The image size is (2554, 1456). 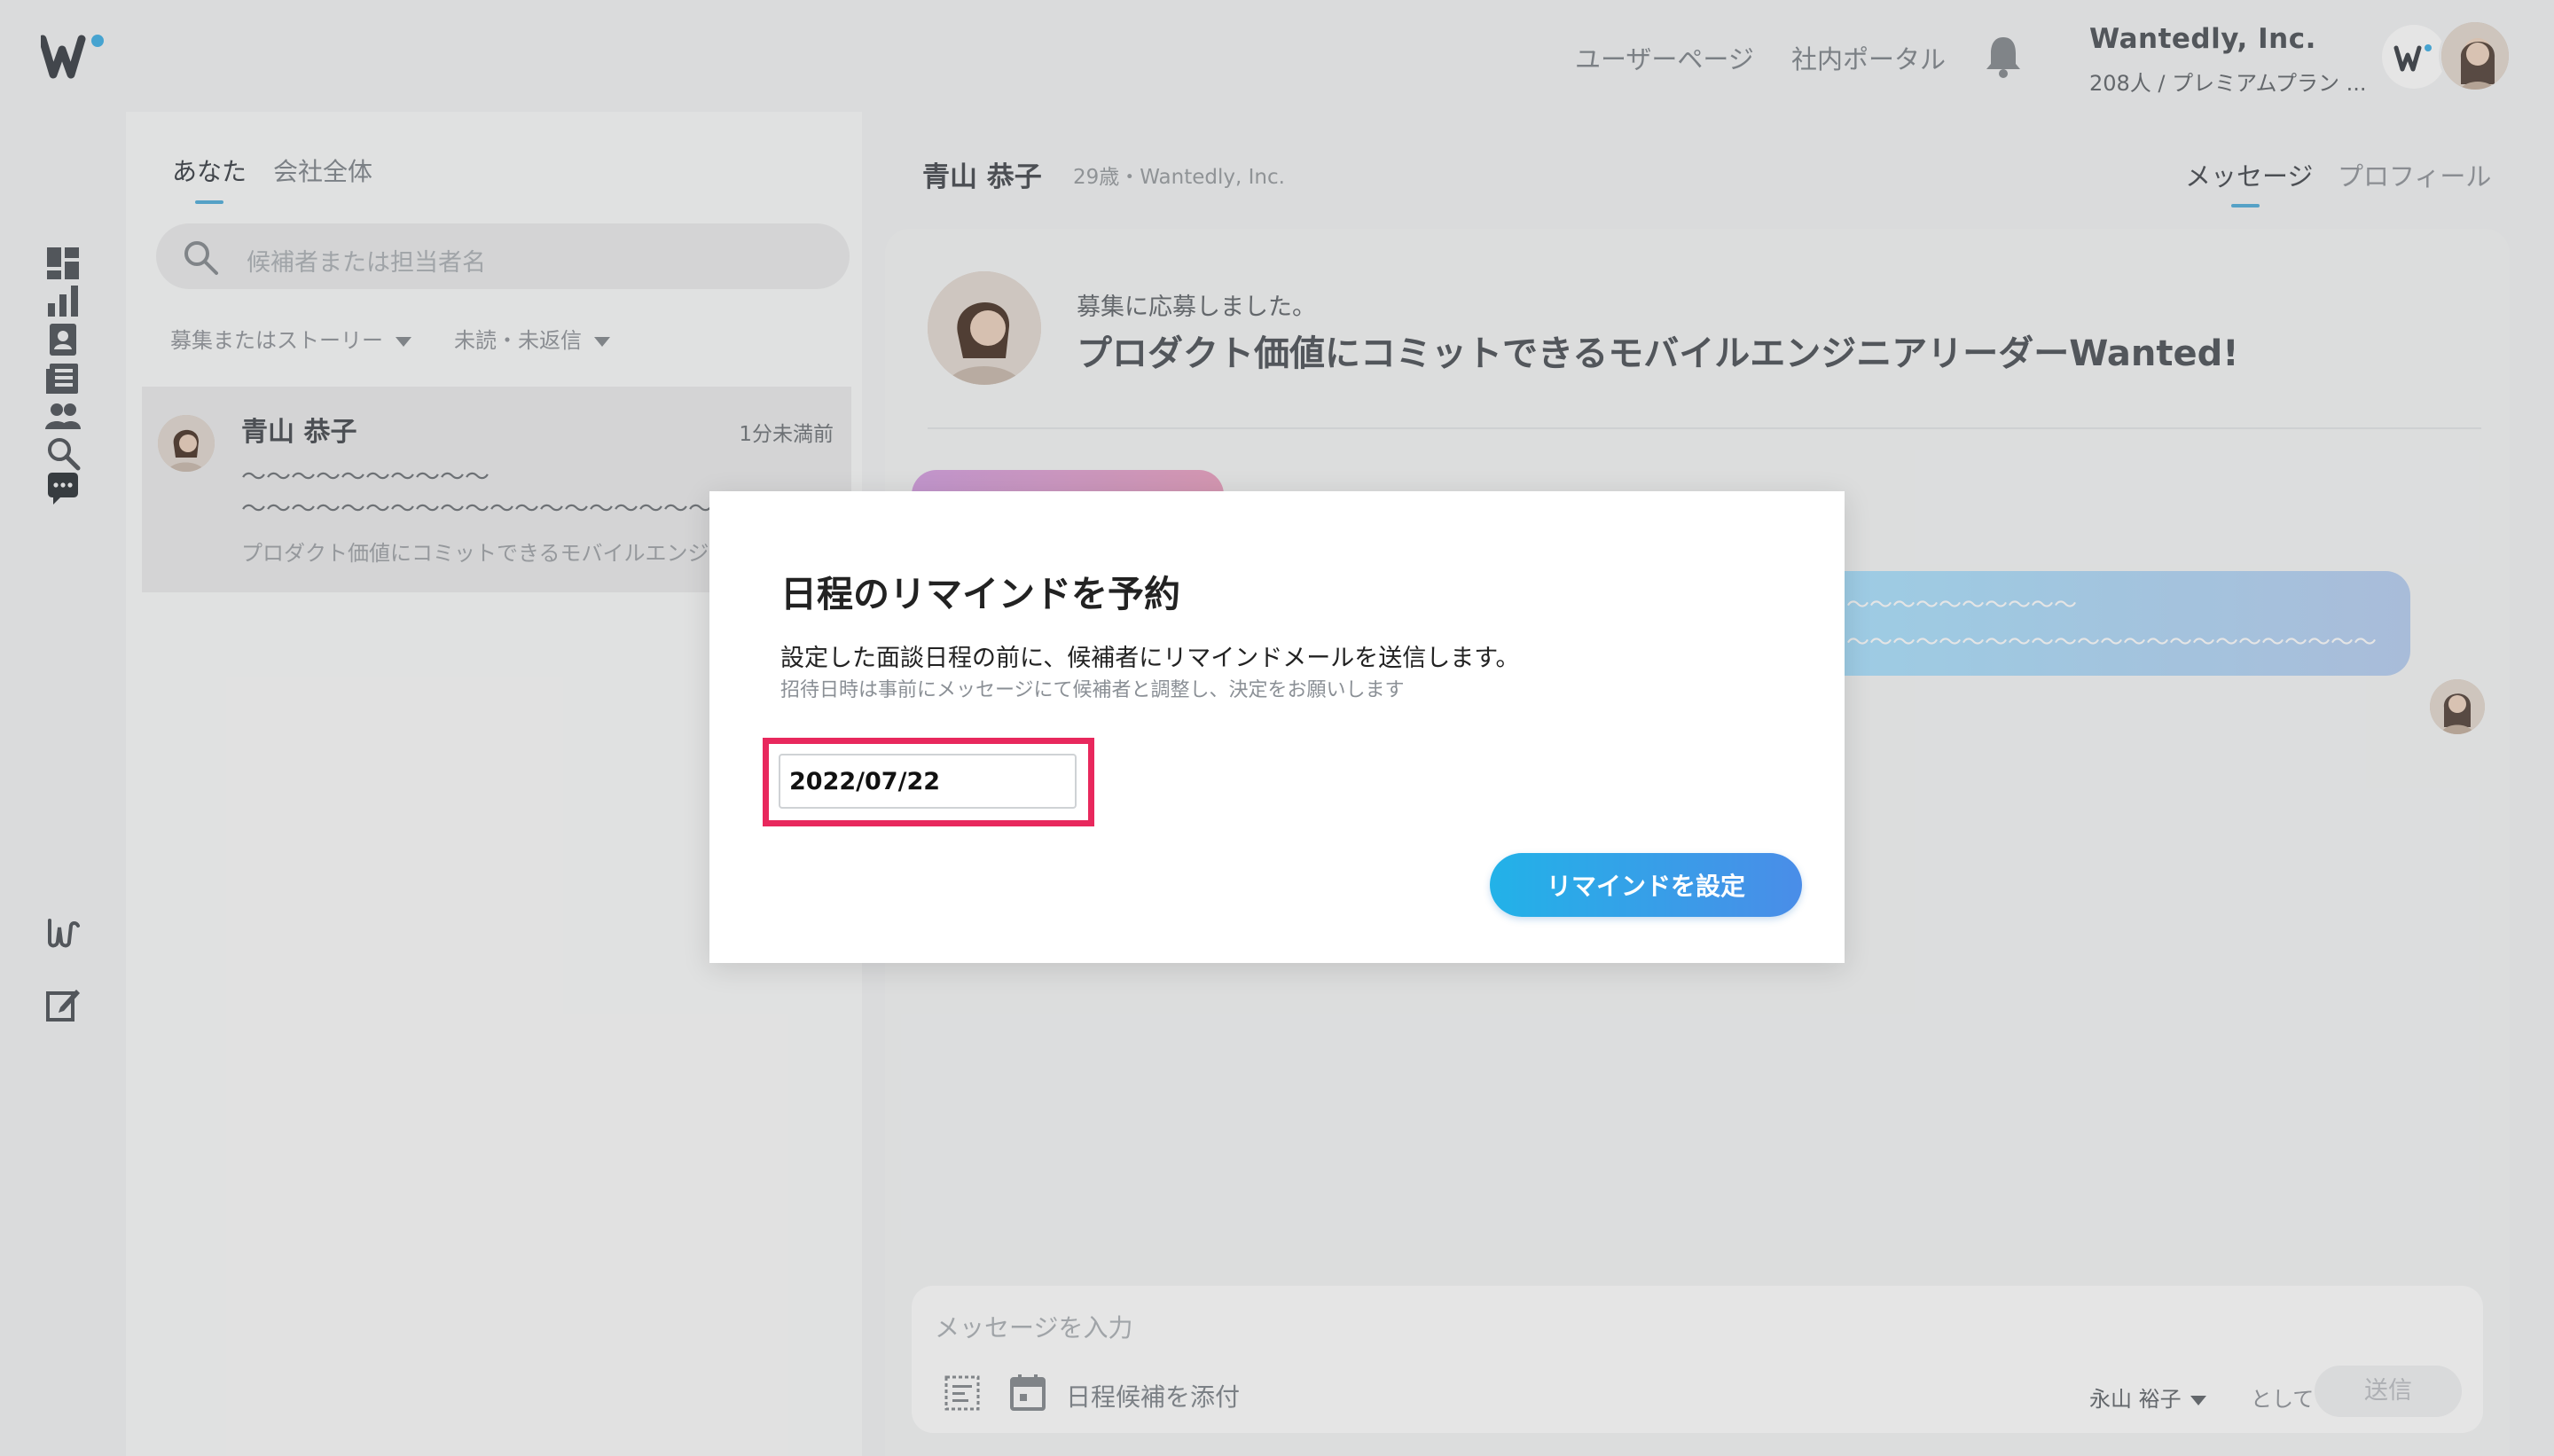 I want to click on modal-title: 日程のリマインドを予約, so click(x=980, y=594).